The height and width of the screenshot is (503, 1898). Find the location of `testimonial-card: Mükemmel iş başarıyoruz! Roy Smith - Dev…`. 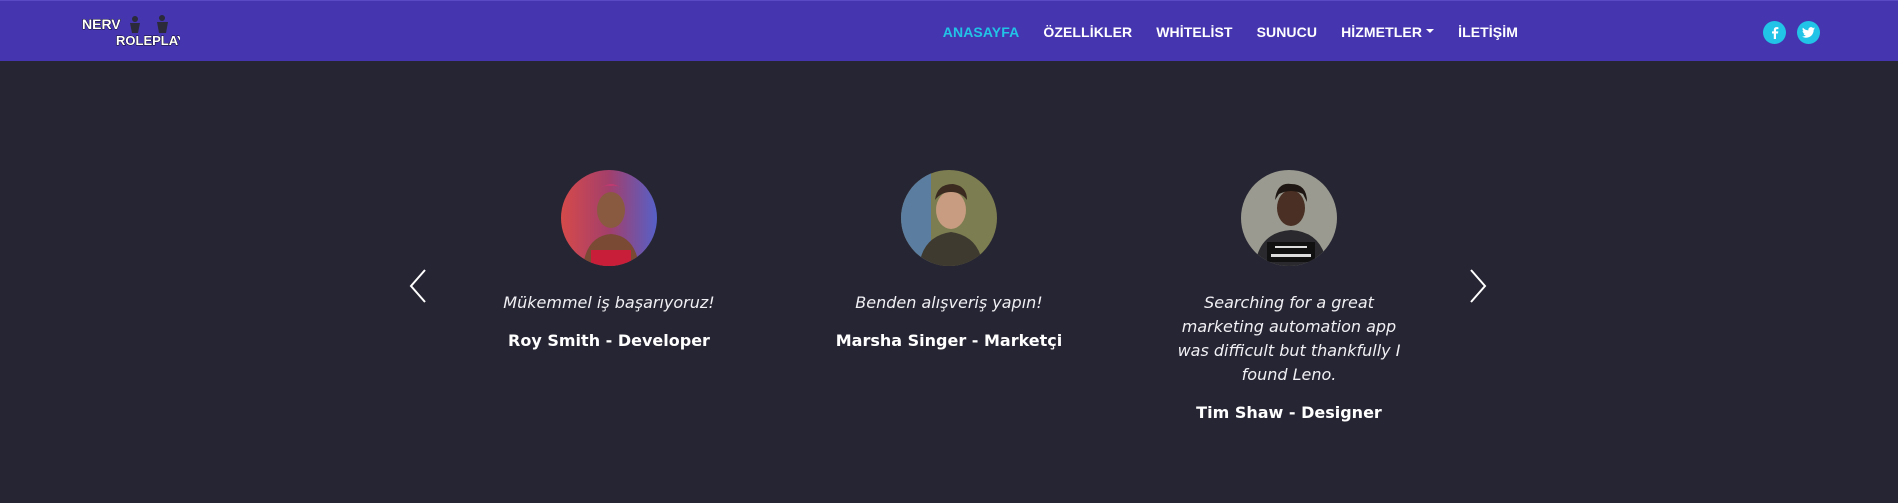

testimonial-card: Mükemmel iş başarıyoruz! Roy Smith - Dev… is located at coordinates (609, 260).